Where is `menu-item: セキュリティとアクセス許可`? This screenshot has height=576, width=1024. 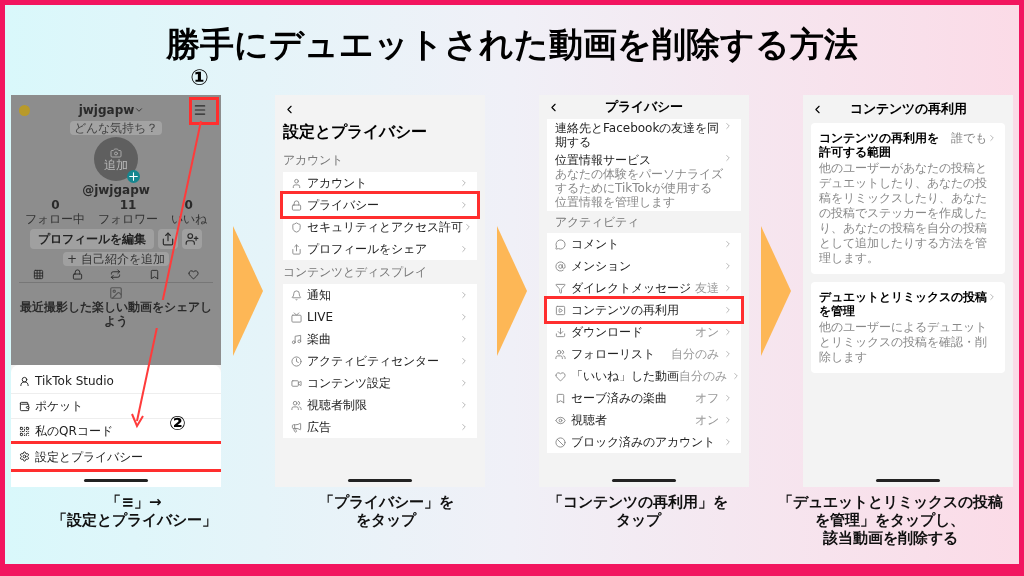
menu-item: セキュリティとアクセス許可 is located at coordinates (380, 227).